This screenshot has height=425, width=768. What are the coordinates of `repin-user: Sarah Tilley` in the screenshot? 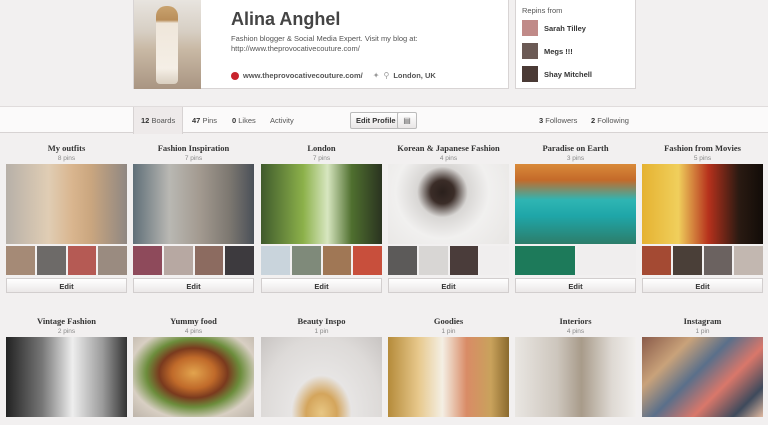 It's located at (554, 28).